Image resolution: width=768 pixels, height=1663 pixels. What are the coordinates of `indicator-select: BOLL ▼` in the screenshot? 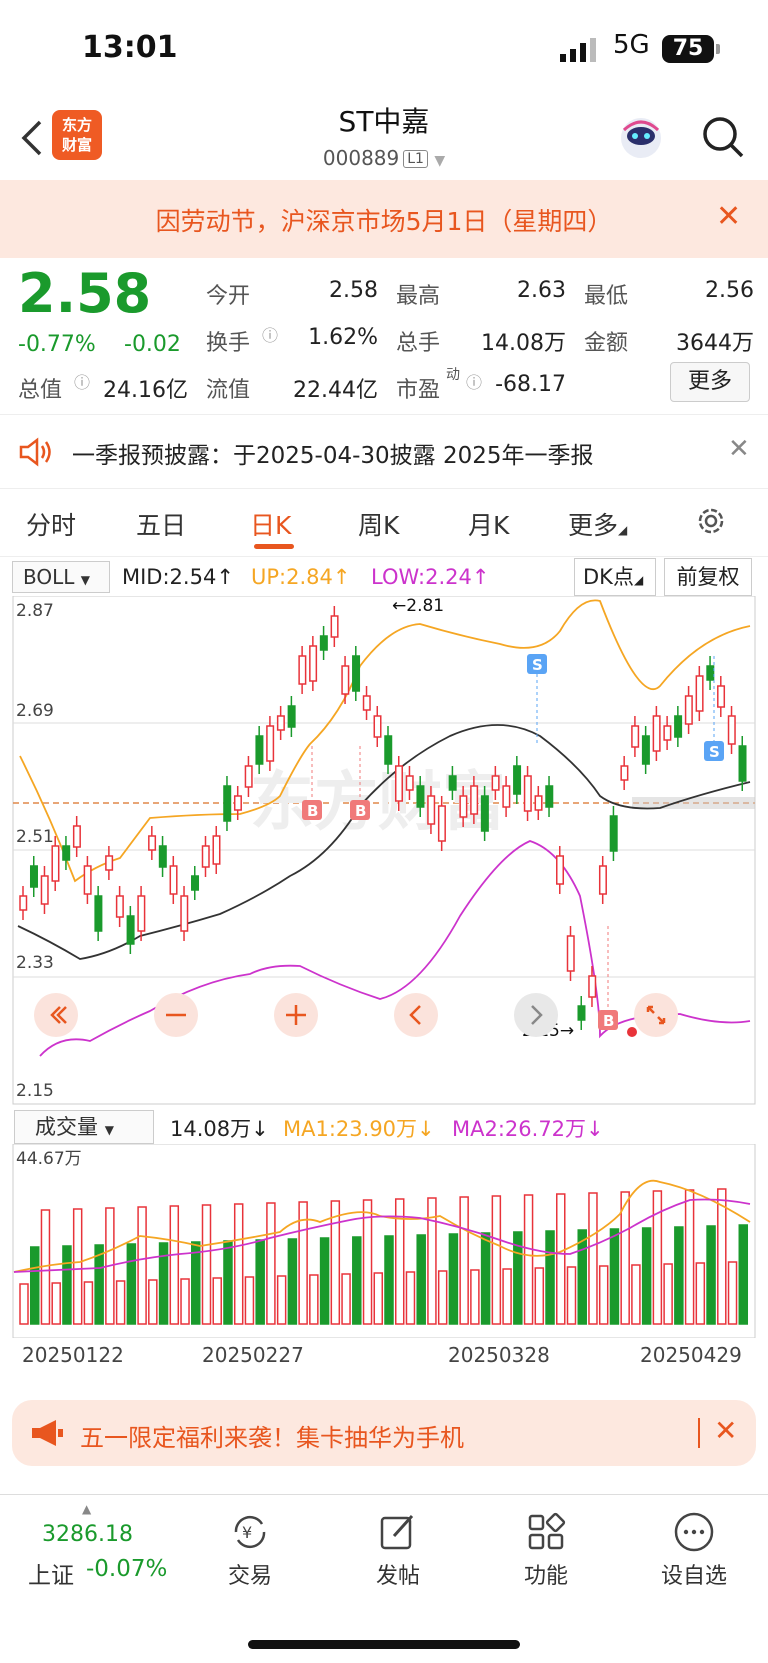 It's located at (61, 577).